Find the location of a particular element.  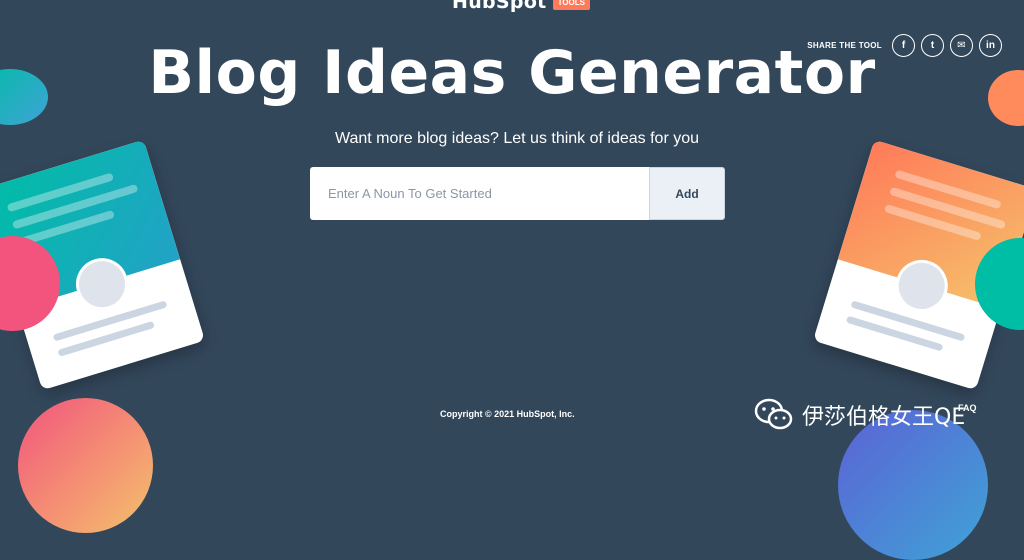

noun-input is located at coordinates (479, 193).